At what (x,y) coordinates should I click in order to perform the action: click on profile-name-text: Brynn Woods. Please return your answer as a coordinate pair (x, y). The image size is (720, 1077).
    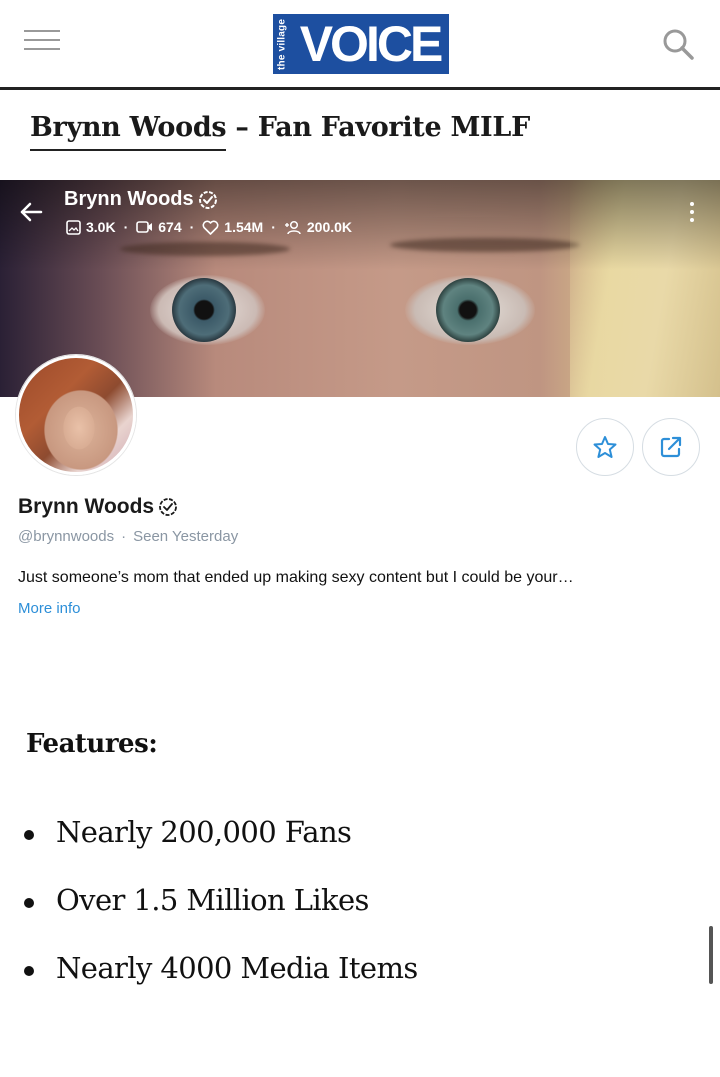
    Looking at the image, I should click on (86, 506).